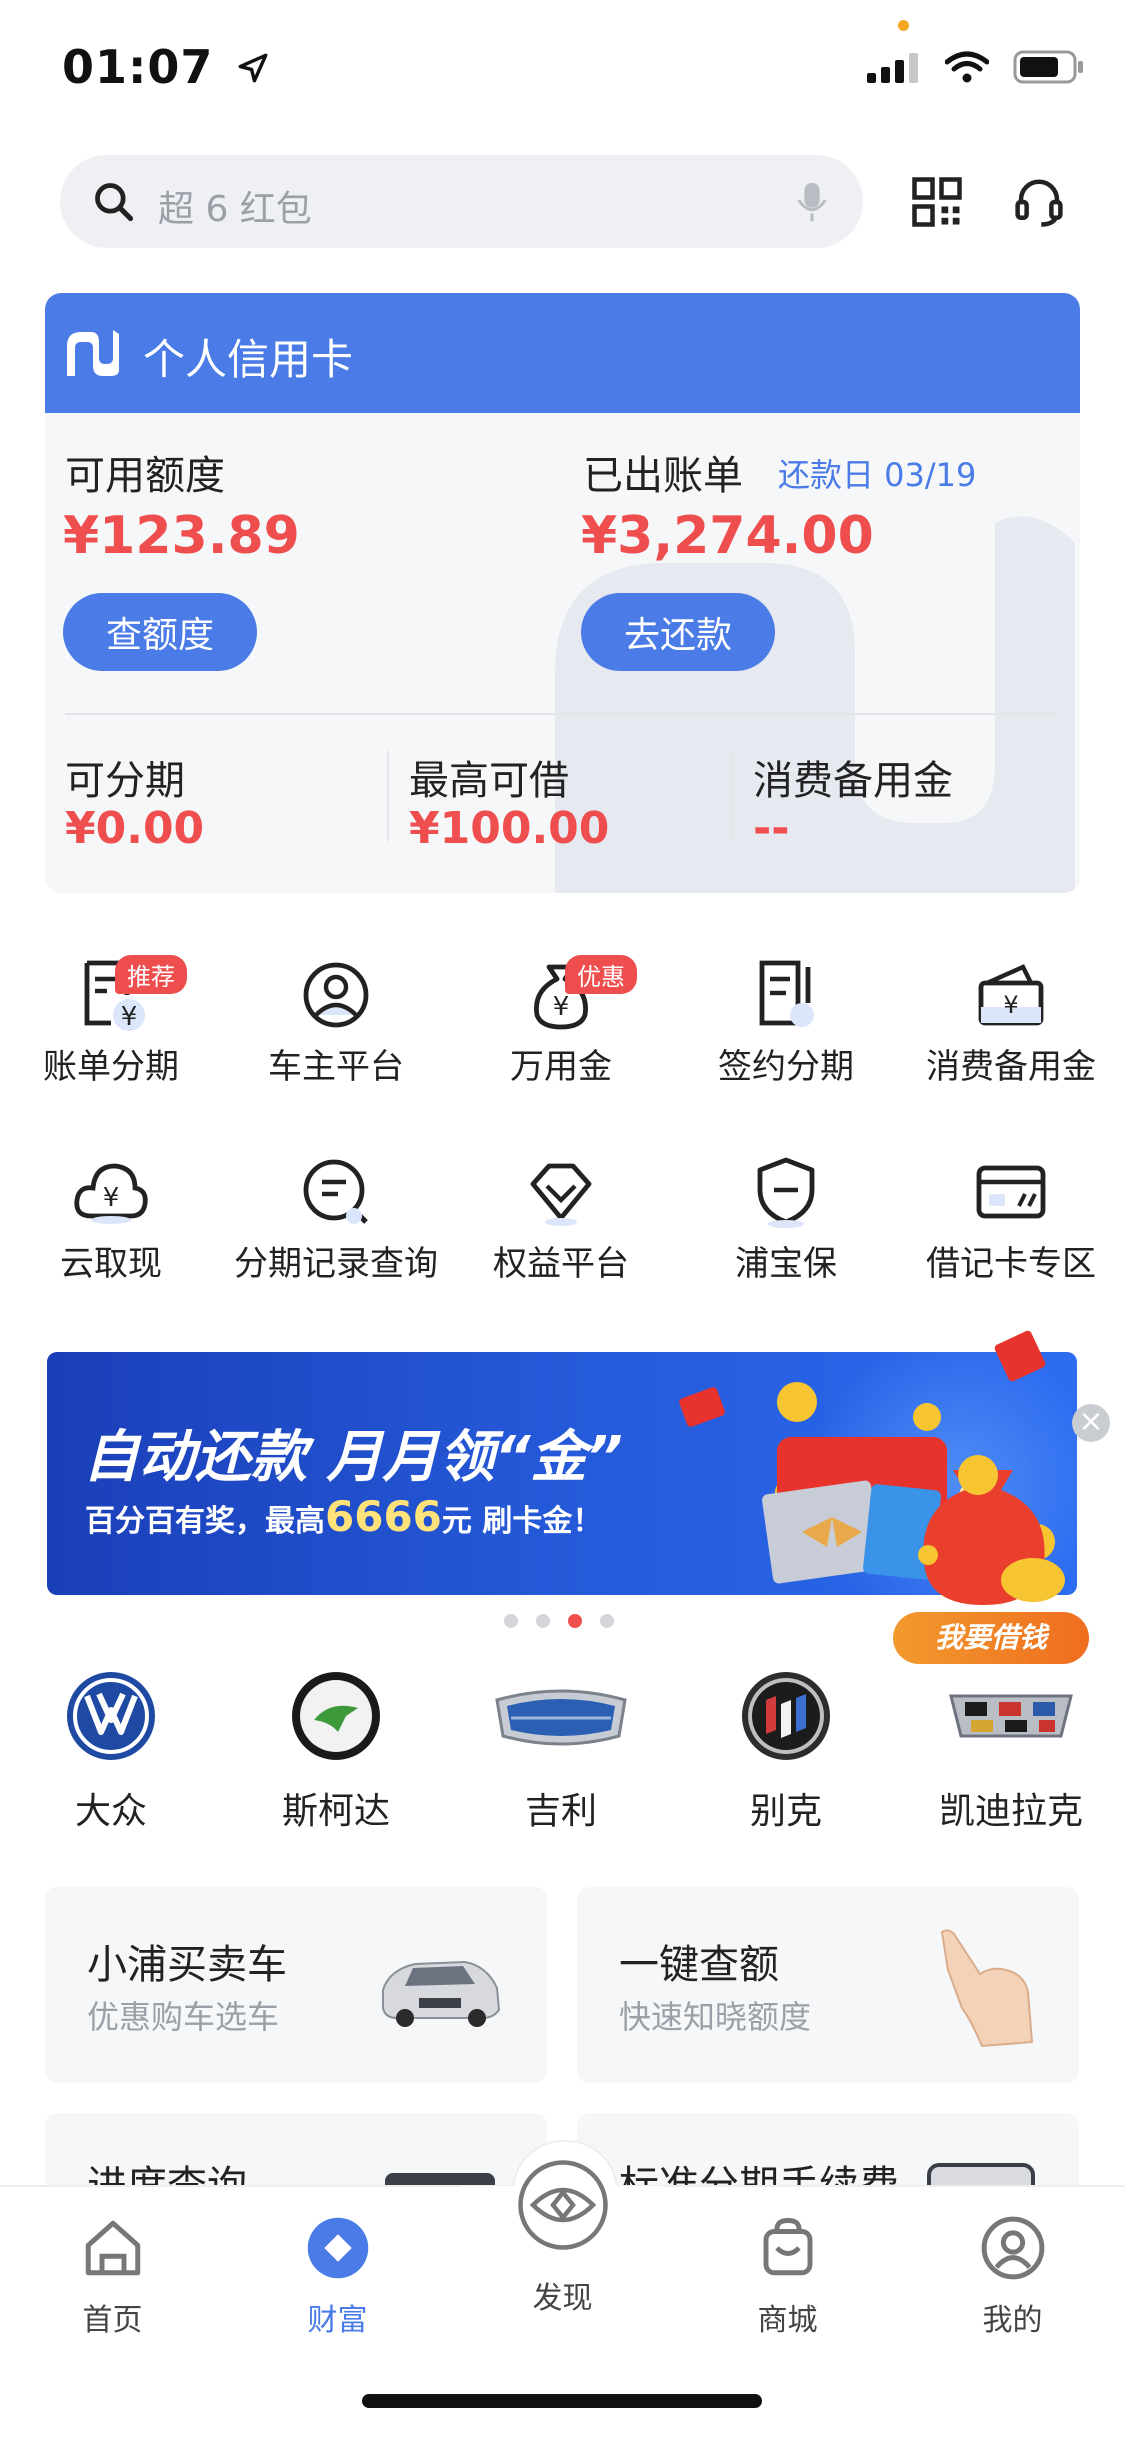 This screenshot has width=1125, height=2438. I want to click on brand-label: 别克, so click(785, 1811).